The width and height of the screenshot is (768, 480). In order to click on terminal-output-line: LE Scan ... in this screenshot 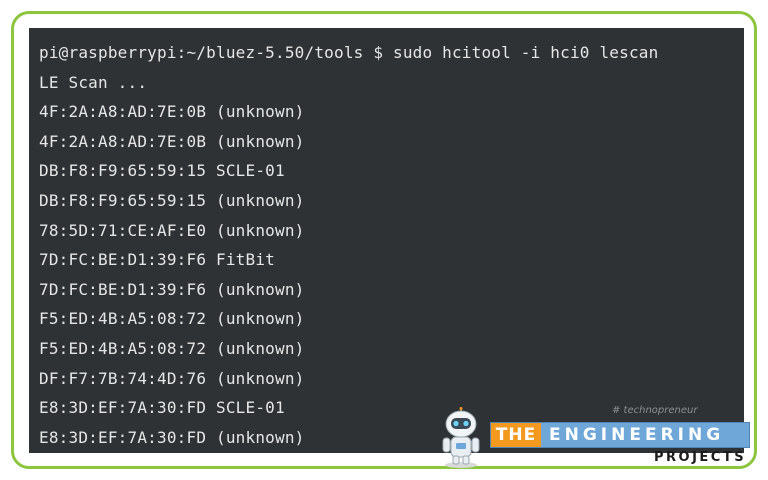, I will do `click(93, 82)`.